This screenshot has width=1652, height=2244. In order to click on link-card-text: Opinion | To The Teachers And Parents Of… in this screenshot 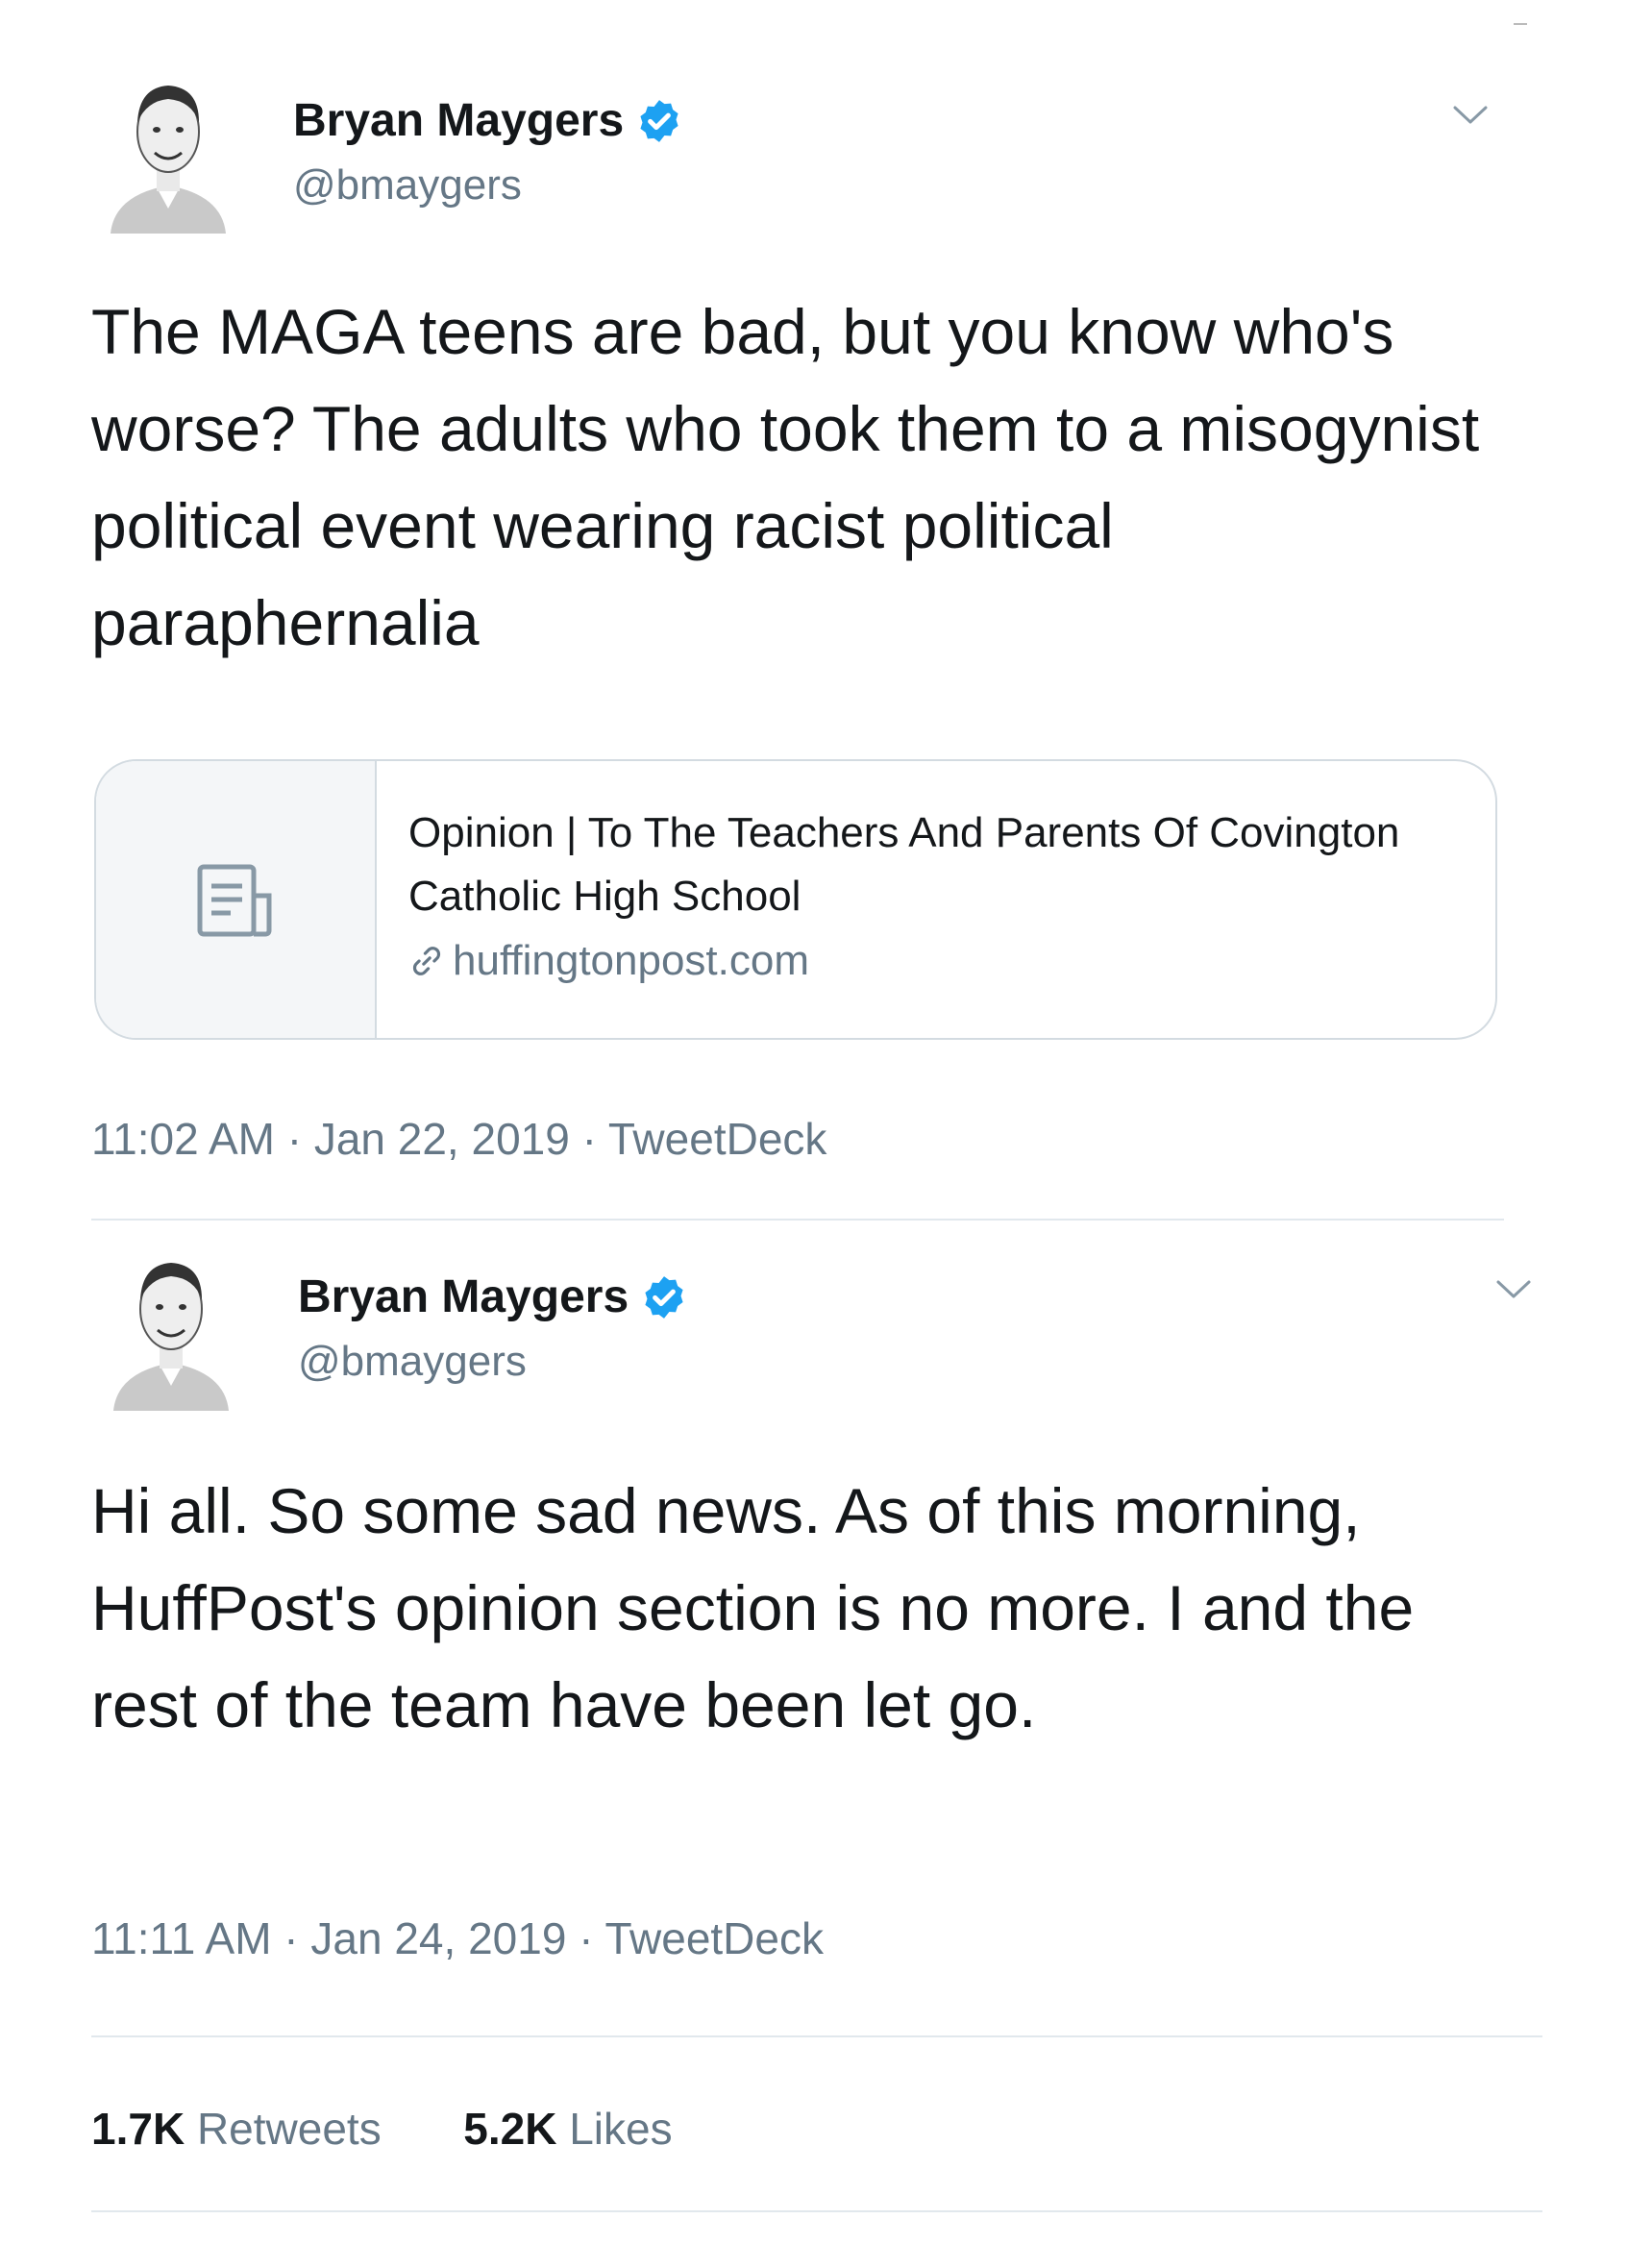, I will do `click(937, 895)`.